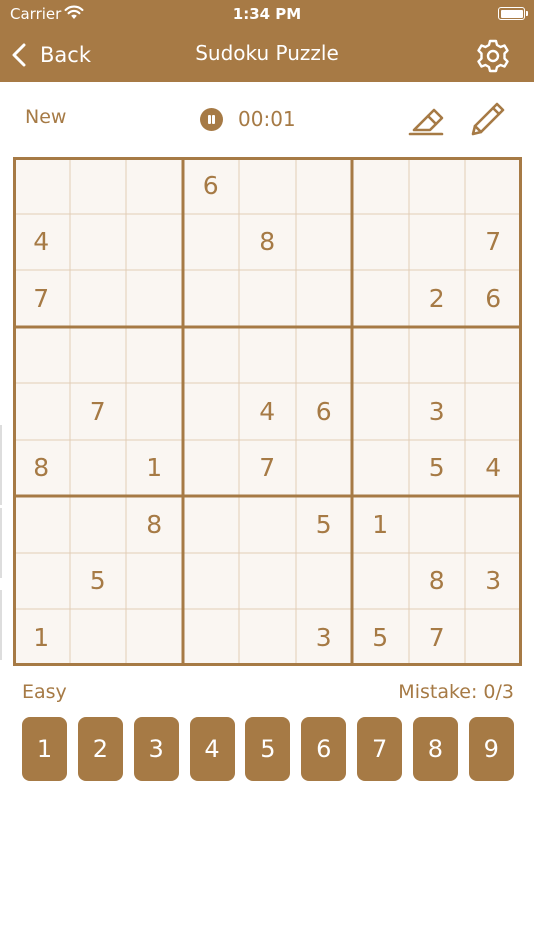 Image resolution: width=534 pixels, height=950 pixels. I want to click on settings-button, so click(493, 56).